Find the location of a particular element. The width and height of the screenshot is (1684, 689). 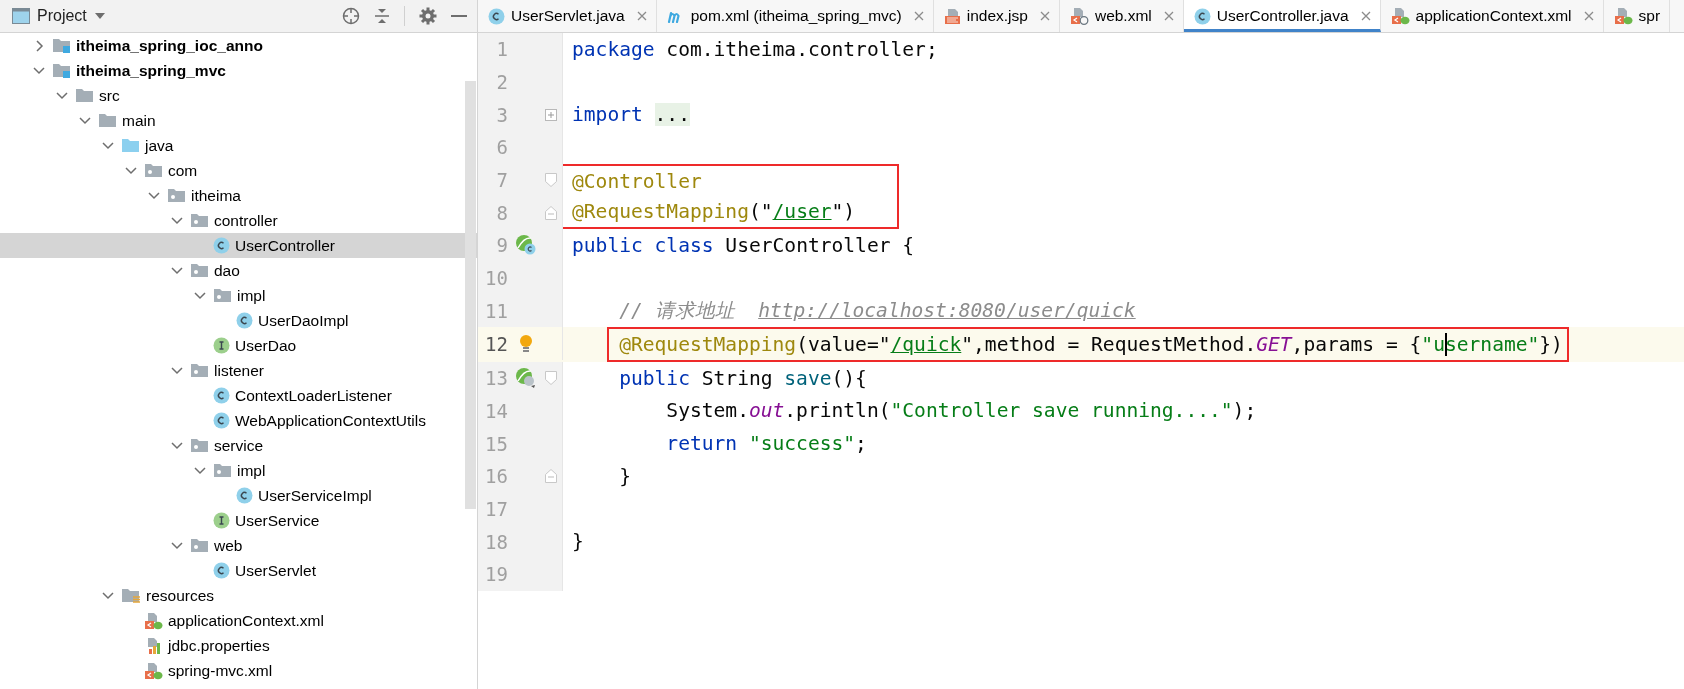

tree-item: listener is located at coordinates (227, 370).